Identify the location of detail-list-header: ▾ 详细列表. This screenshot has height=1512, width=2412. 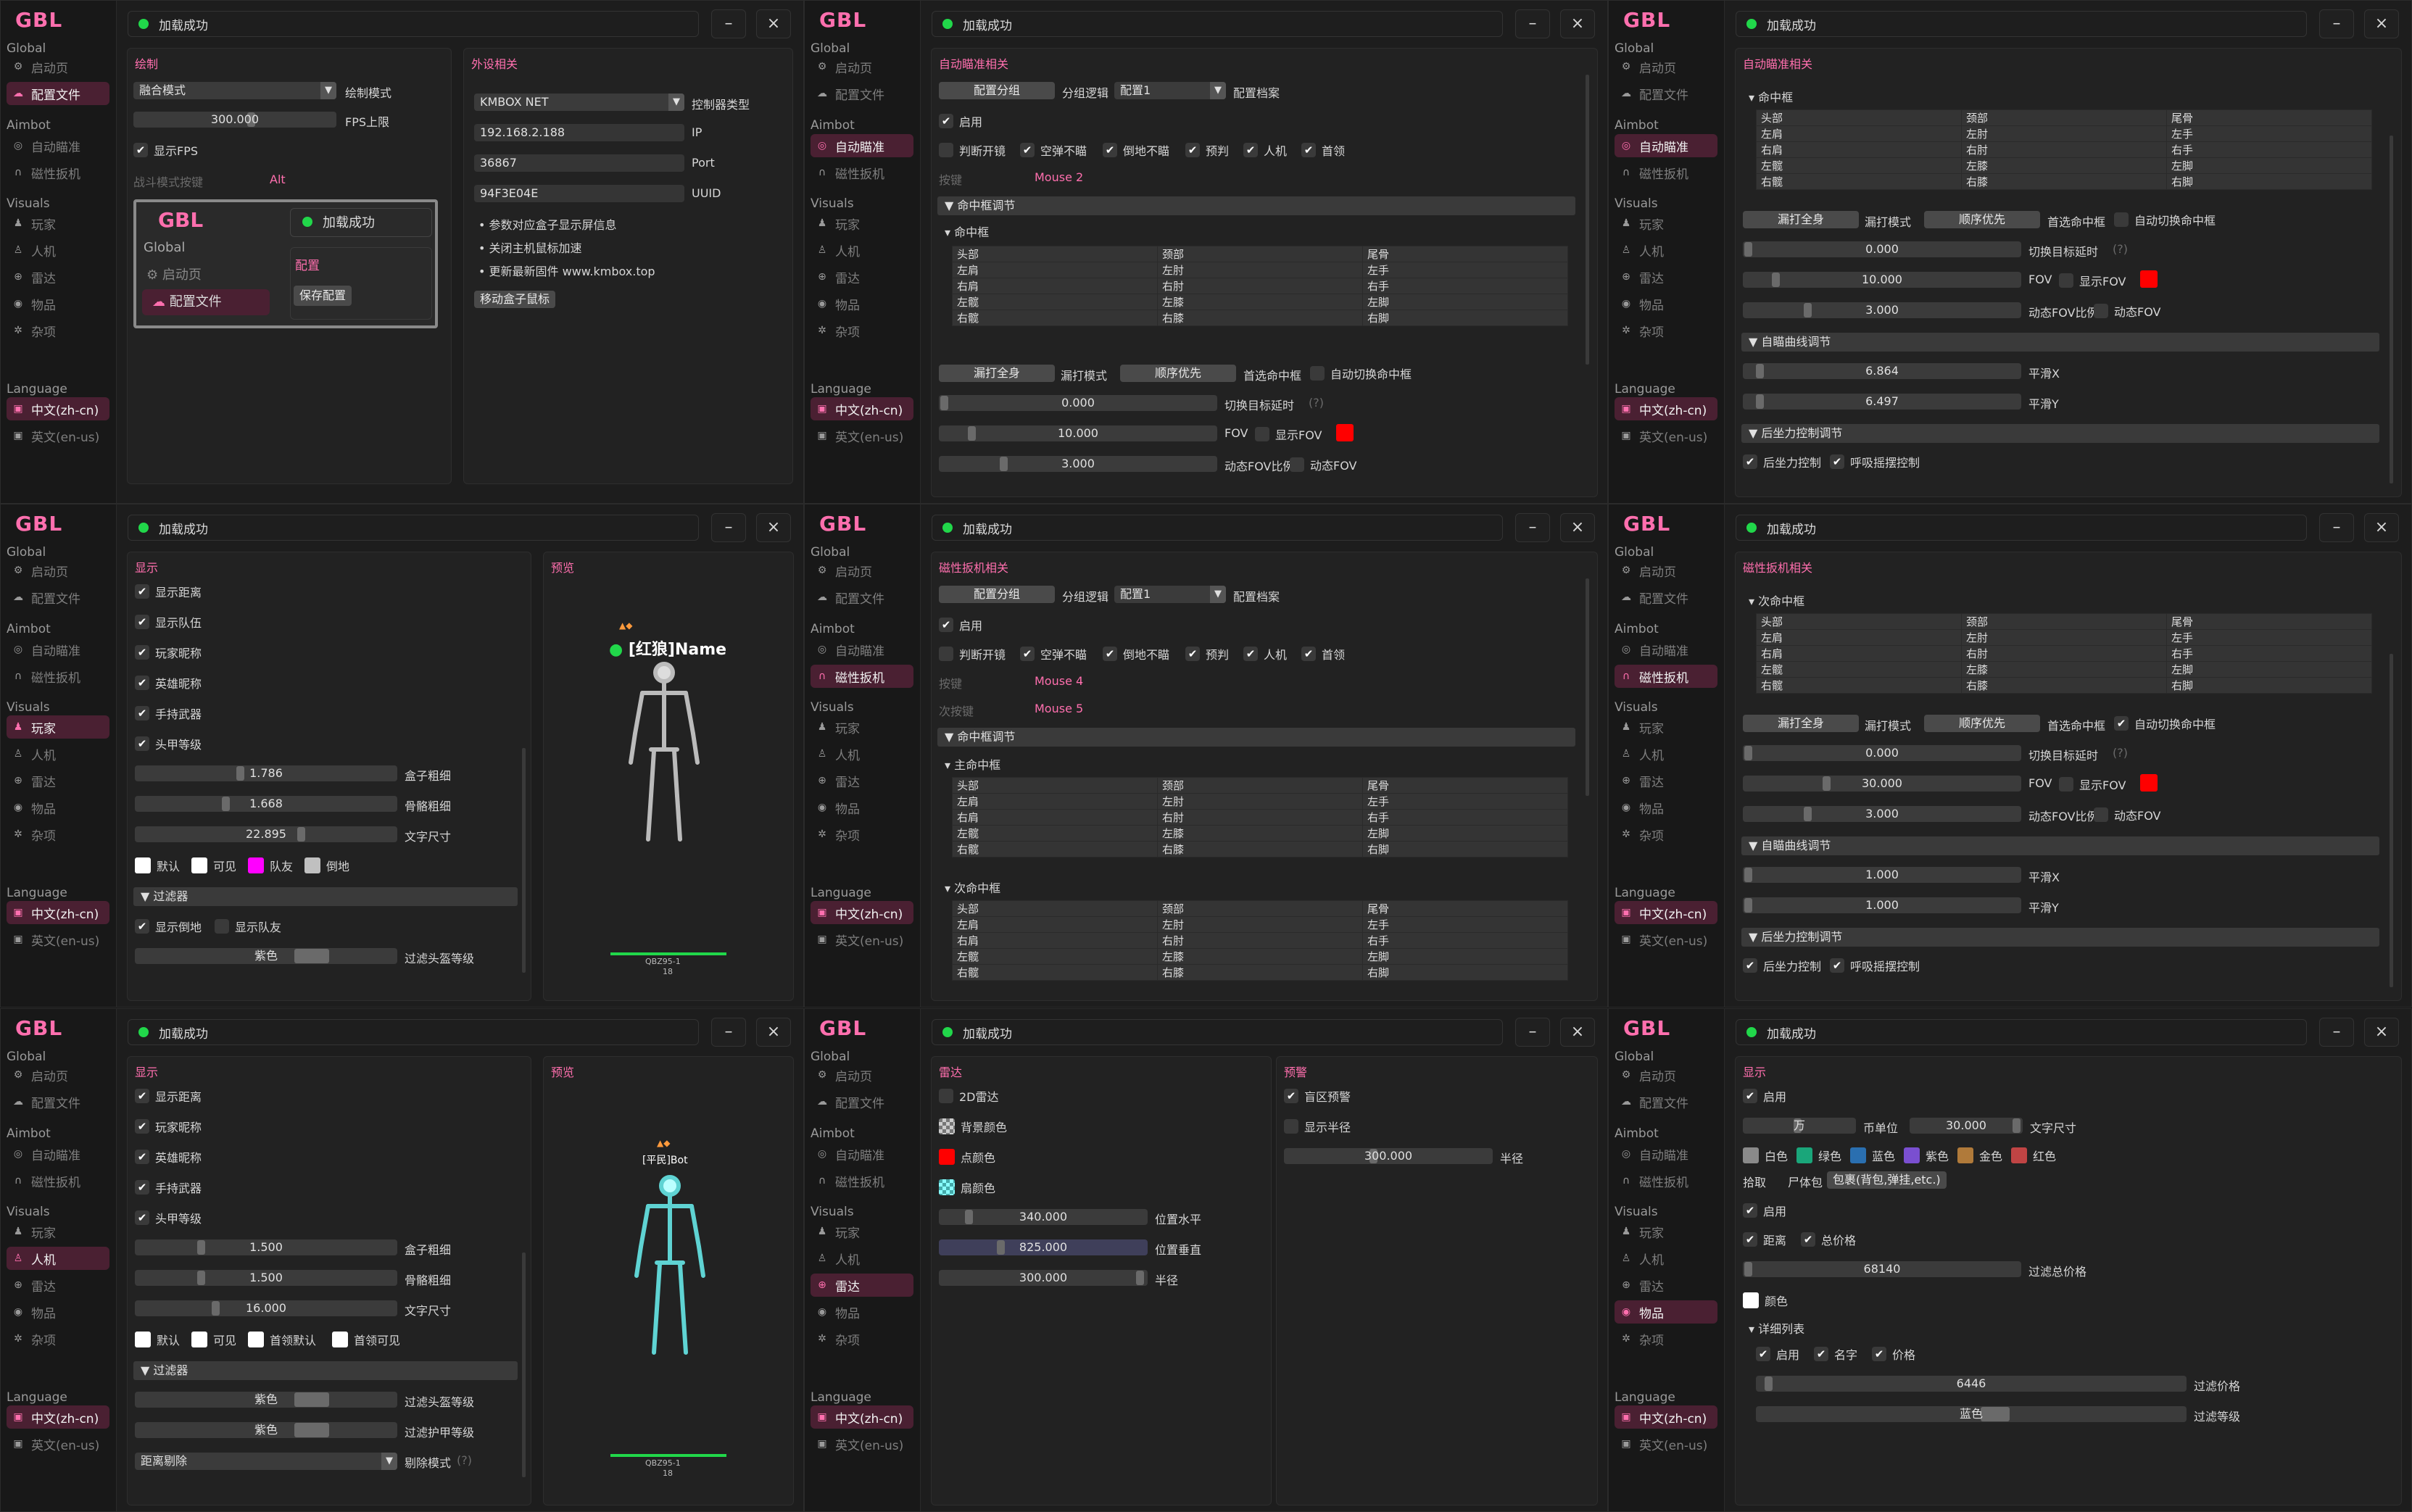
(1777, 1328).